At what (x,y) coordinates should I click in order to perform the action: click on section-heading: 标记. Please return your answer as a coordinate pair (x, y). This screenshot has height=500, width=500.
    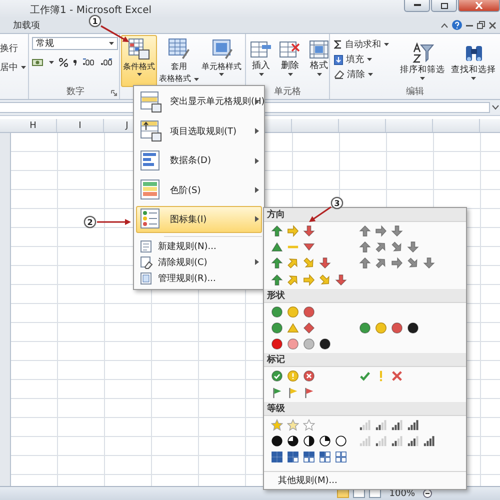
    Looking at the image, I should click on (276, 360).